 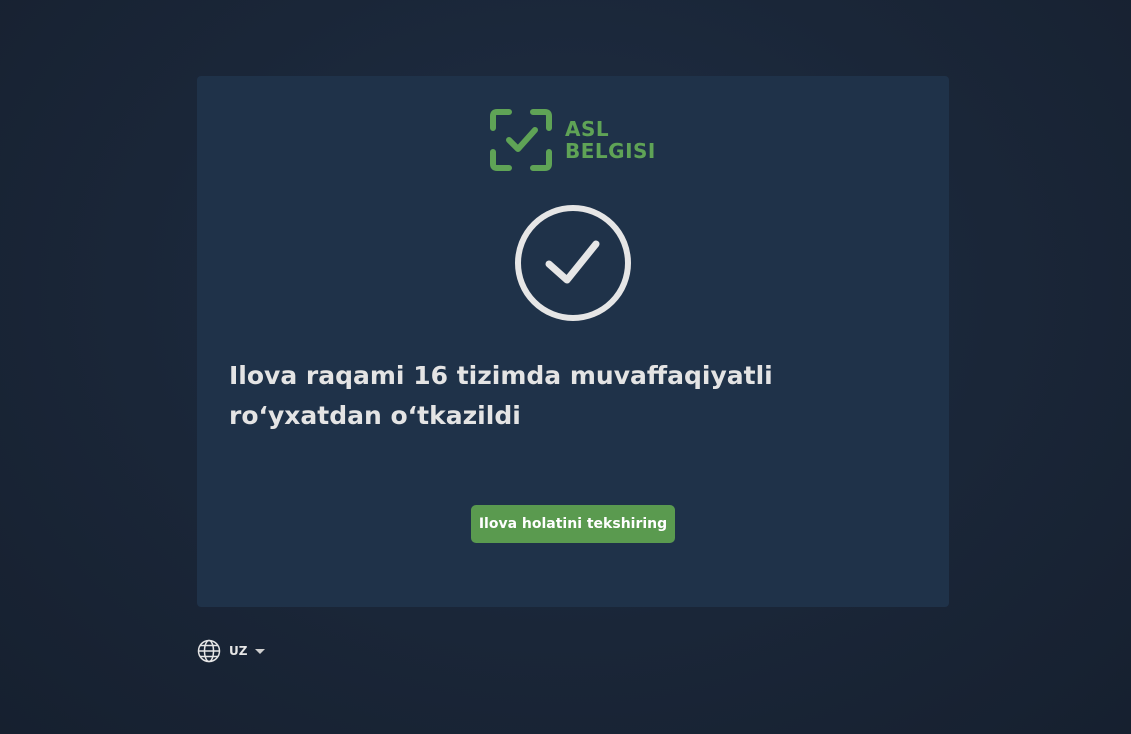 What do you see at coordinates (573, 524) in the screenshot?
I see `check-application-status-button: Ilova holatini tekshiring` at bounding box center [573, 524].